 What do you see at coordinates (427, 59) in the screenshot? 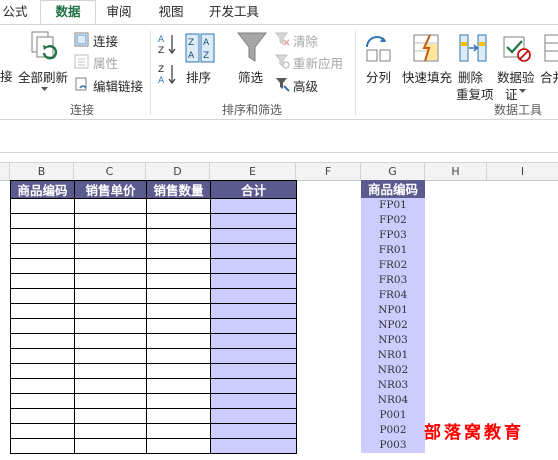
I see `flash-fill-button: 快速填充` at bounding box center [427, 59].